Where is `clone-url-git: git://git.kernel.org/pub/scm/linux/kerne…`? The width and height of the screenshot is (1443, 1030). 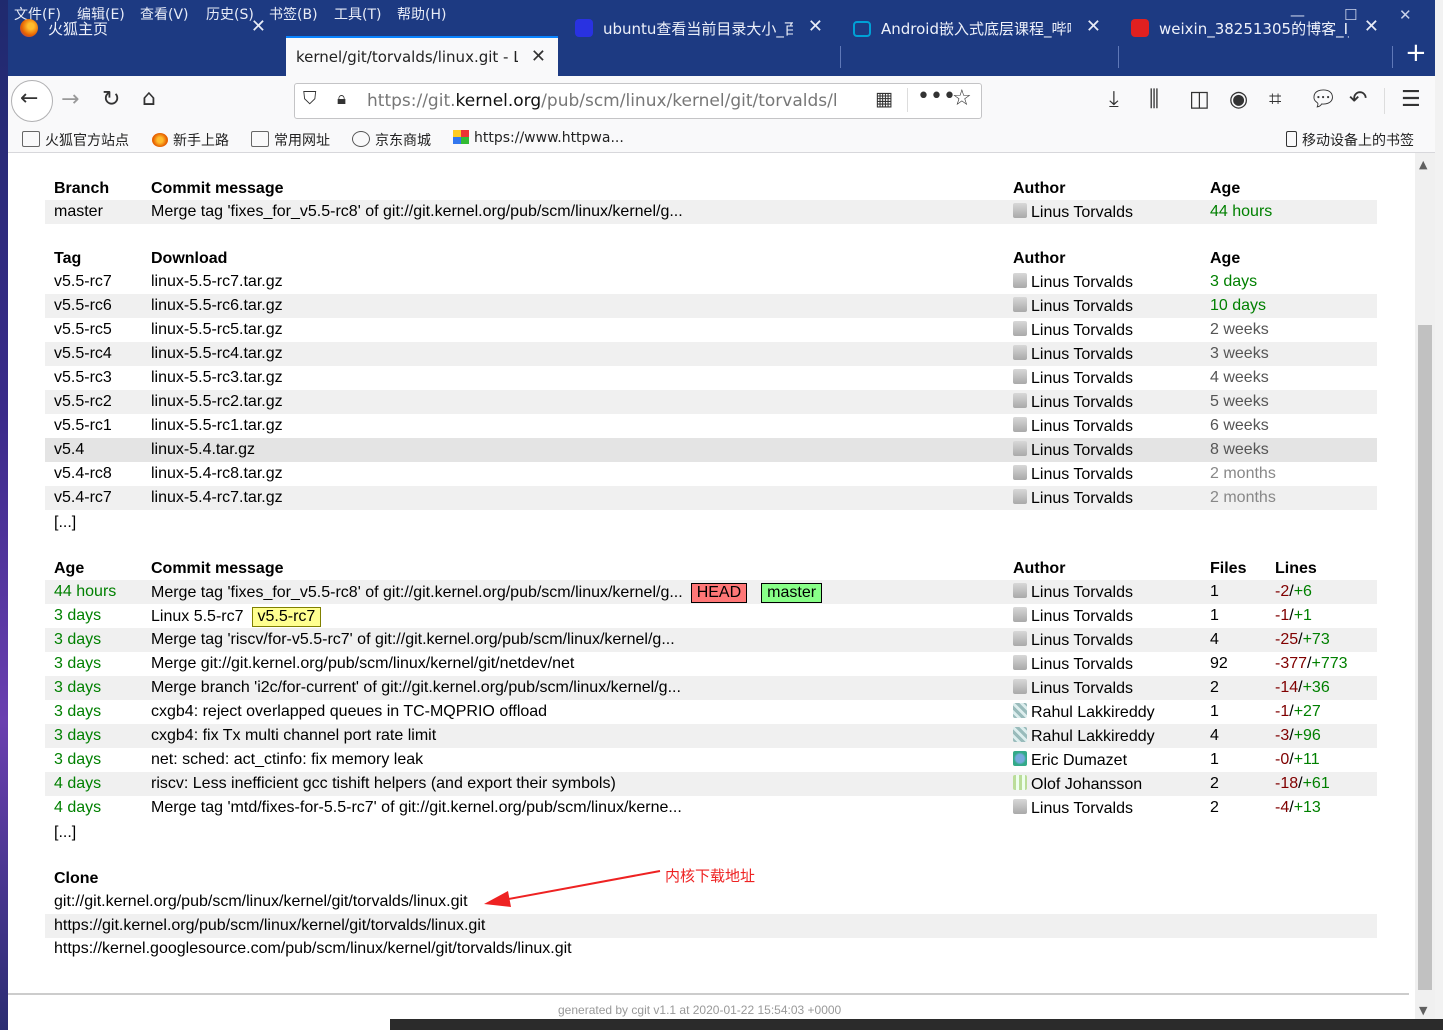 clone-url-git: git://git.kernel.org/pub/scm/linux/kerne… is located at coordinates (261, 902).